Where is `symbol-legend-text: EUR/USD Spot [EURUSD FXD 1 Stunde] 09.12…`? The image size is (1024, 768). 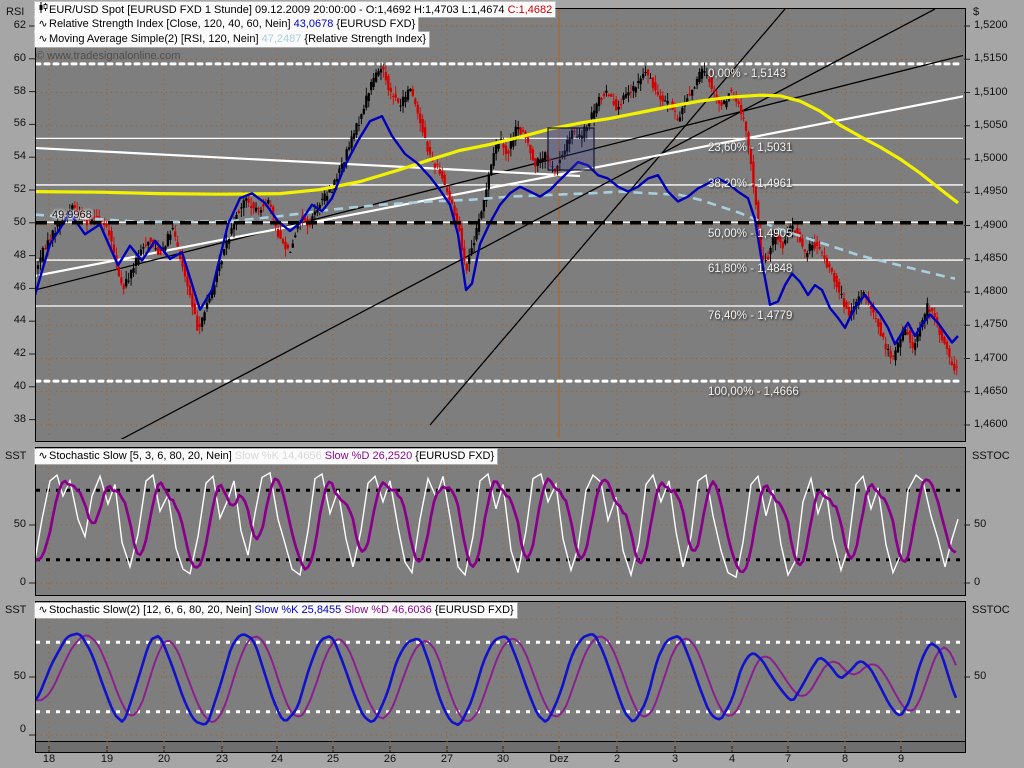
symbol-legend-text: EUR/USD Spot [EURUSD FXD 1 Stunde] 09.12… is located at coordinates (278, 10).